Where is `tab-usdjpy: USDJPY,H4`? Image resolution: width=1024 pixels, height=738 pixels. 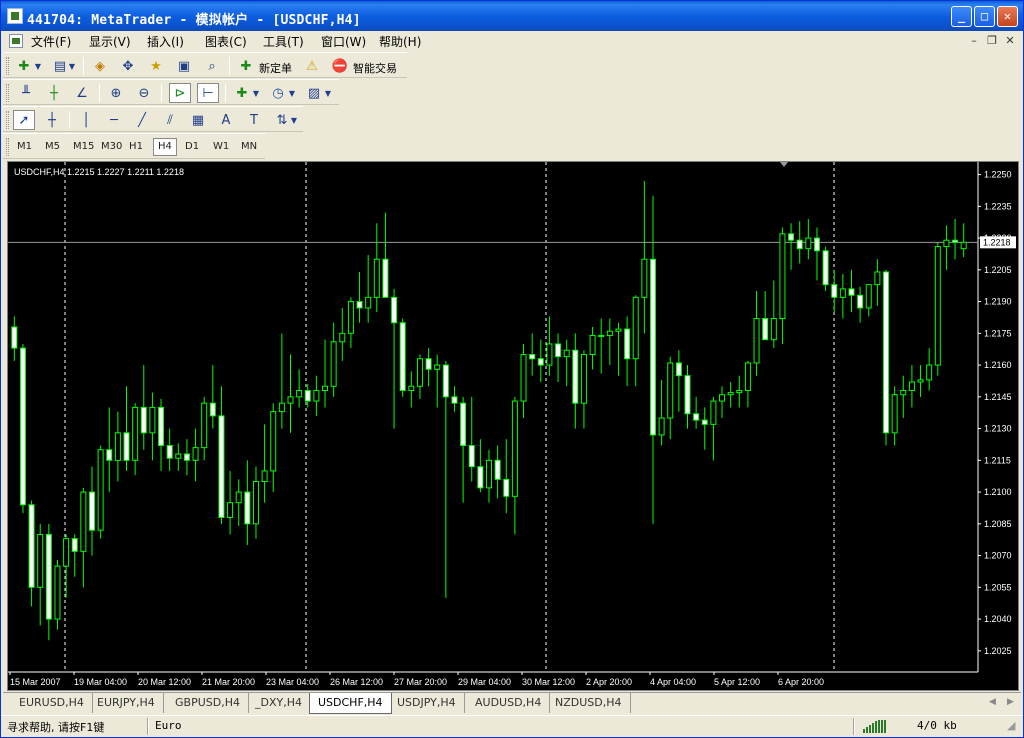 tab-usdjpy: USDJPY,H4 is located at coordinates (427, 703).